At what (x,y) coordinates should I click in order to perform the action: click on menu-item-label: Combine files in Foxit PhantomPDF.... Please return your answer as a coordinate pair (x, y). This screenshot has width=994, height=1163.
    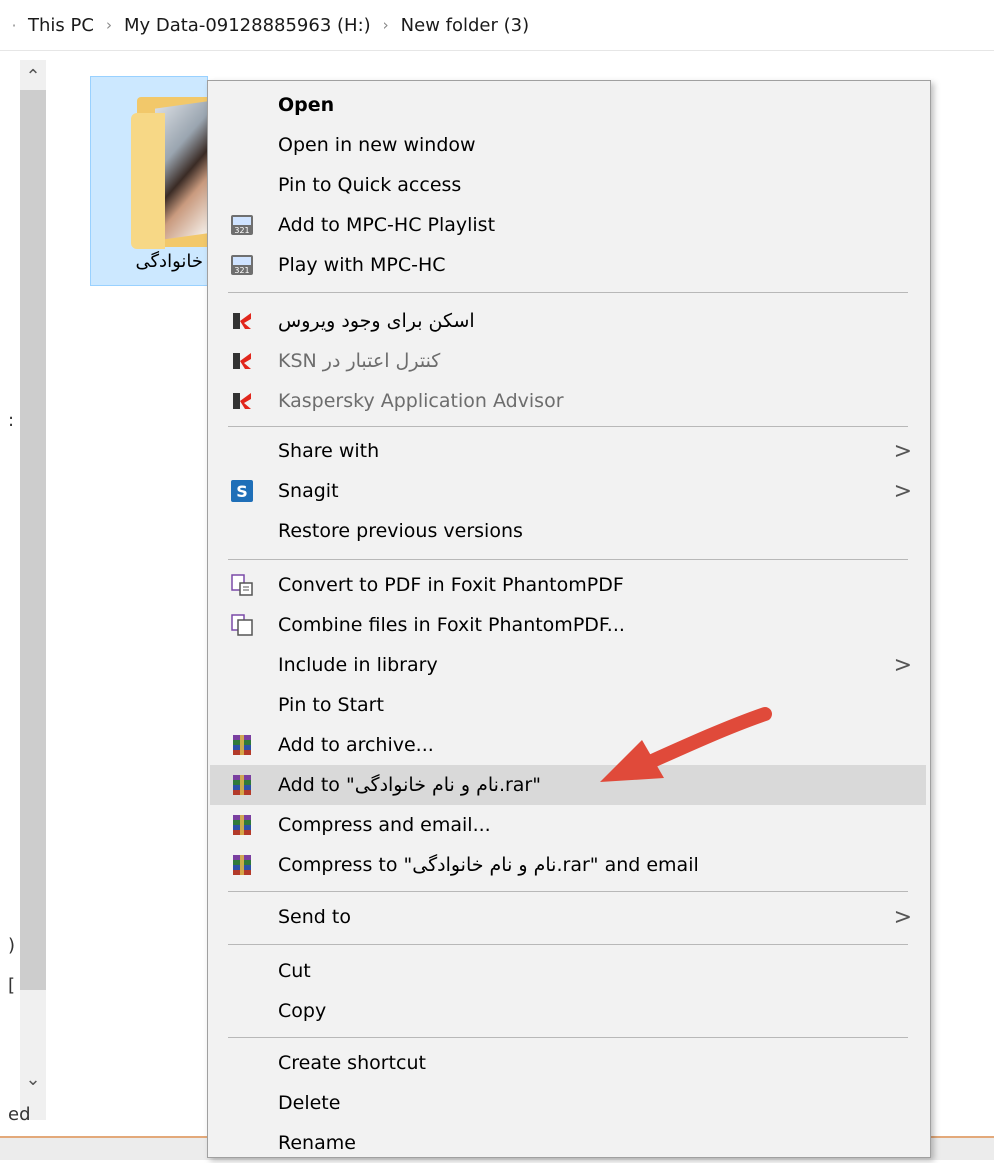
    Looking at the image, I should click on (451, 625).